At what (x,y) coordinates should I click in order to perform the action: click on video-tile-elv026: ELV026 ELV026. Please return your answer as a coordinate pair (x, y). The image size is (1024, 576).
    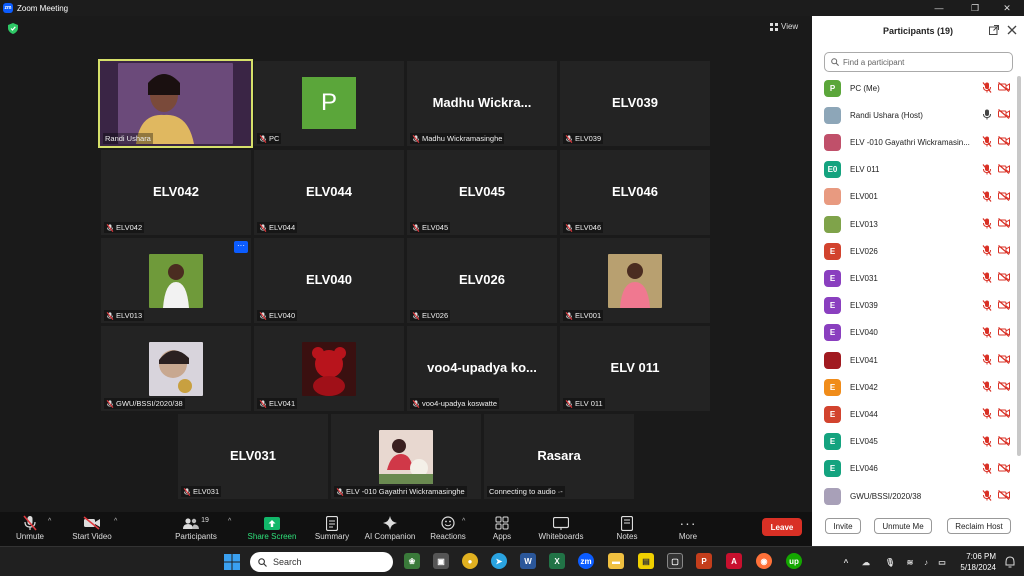
    Looking at the image, I should click on (482, 280).